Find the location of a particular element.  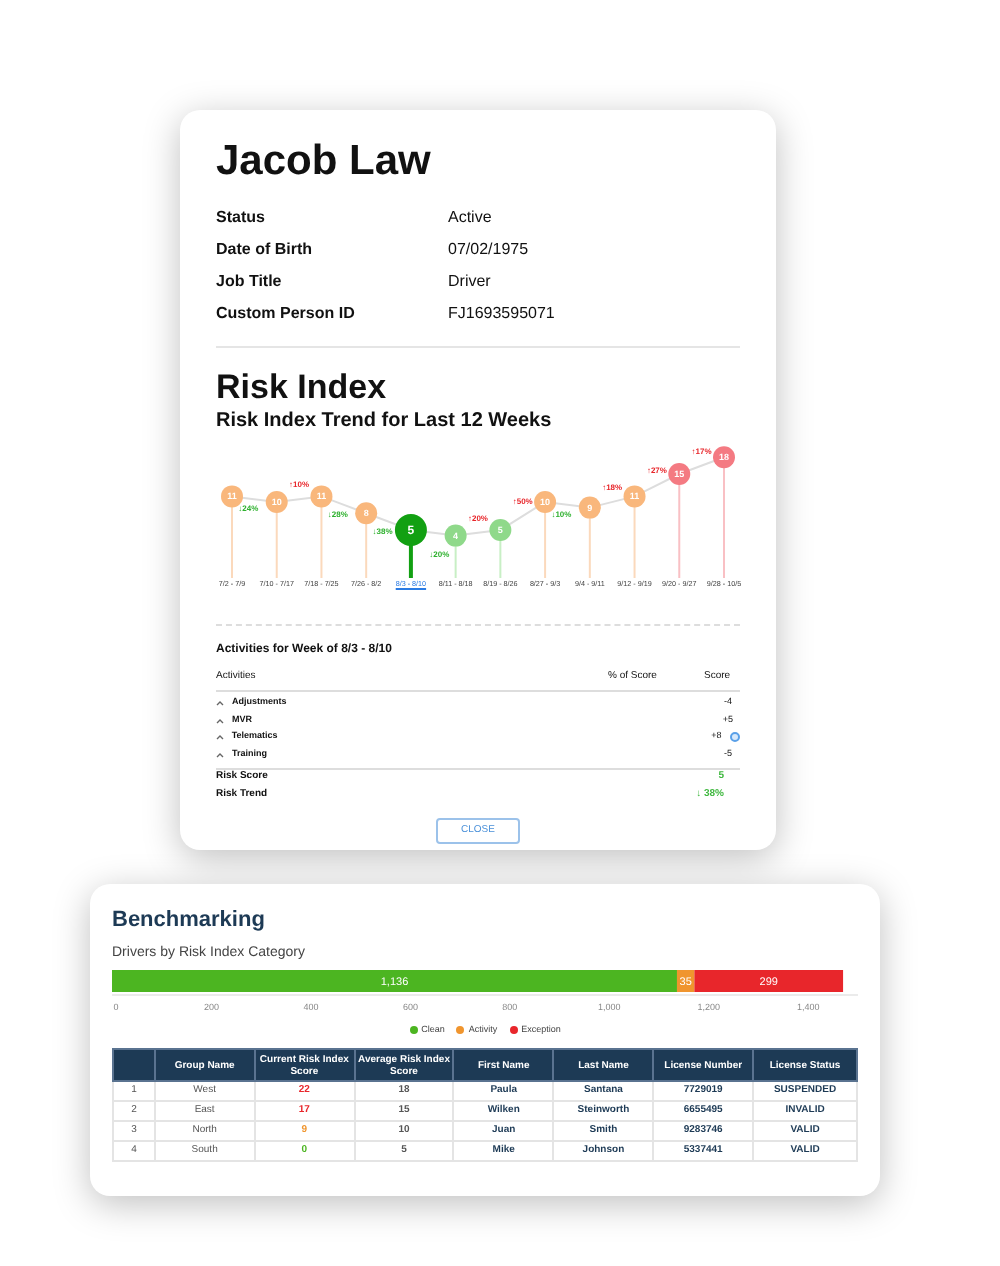

field-label: Job Title is located at coordinates (250, 282).